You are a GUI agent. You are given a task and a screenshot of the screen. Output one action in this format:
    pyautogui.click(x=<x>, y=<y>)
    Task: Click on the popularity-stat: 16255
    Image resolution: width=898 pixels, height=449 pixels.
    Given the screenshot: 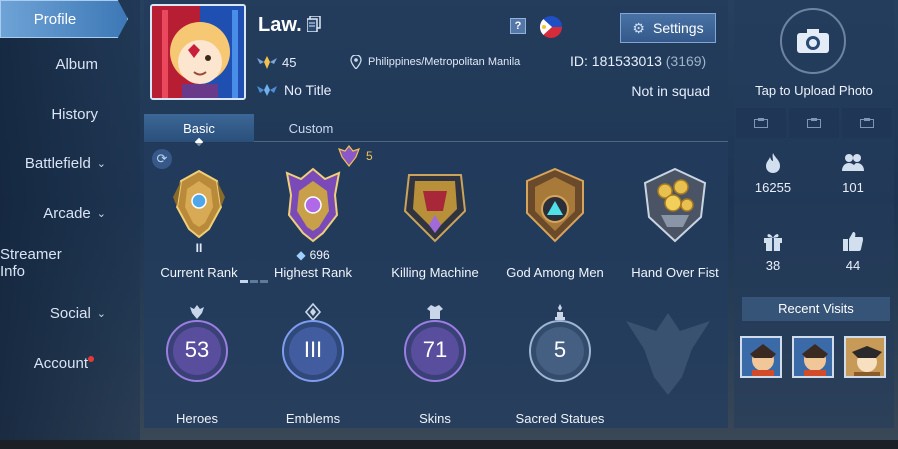 What is the action you would take?
    pyautogui.click(x=773, y=173)
    